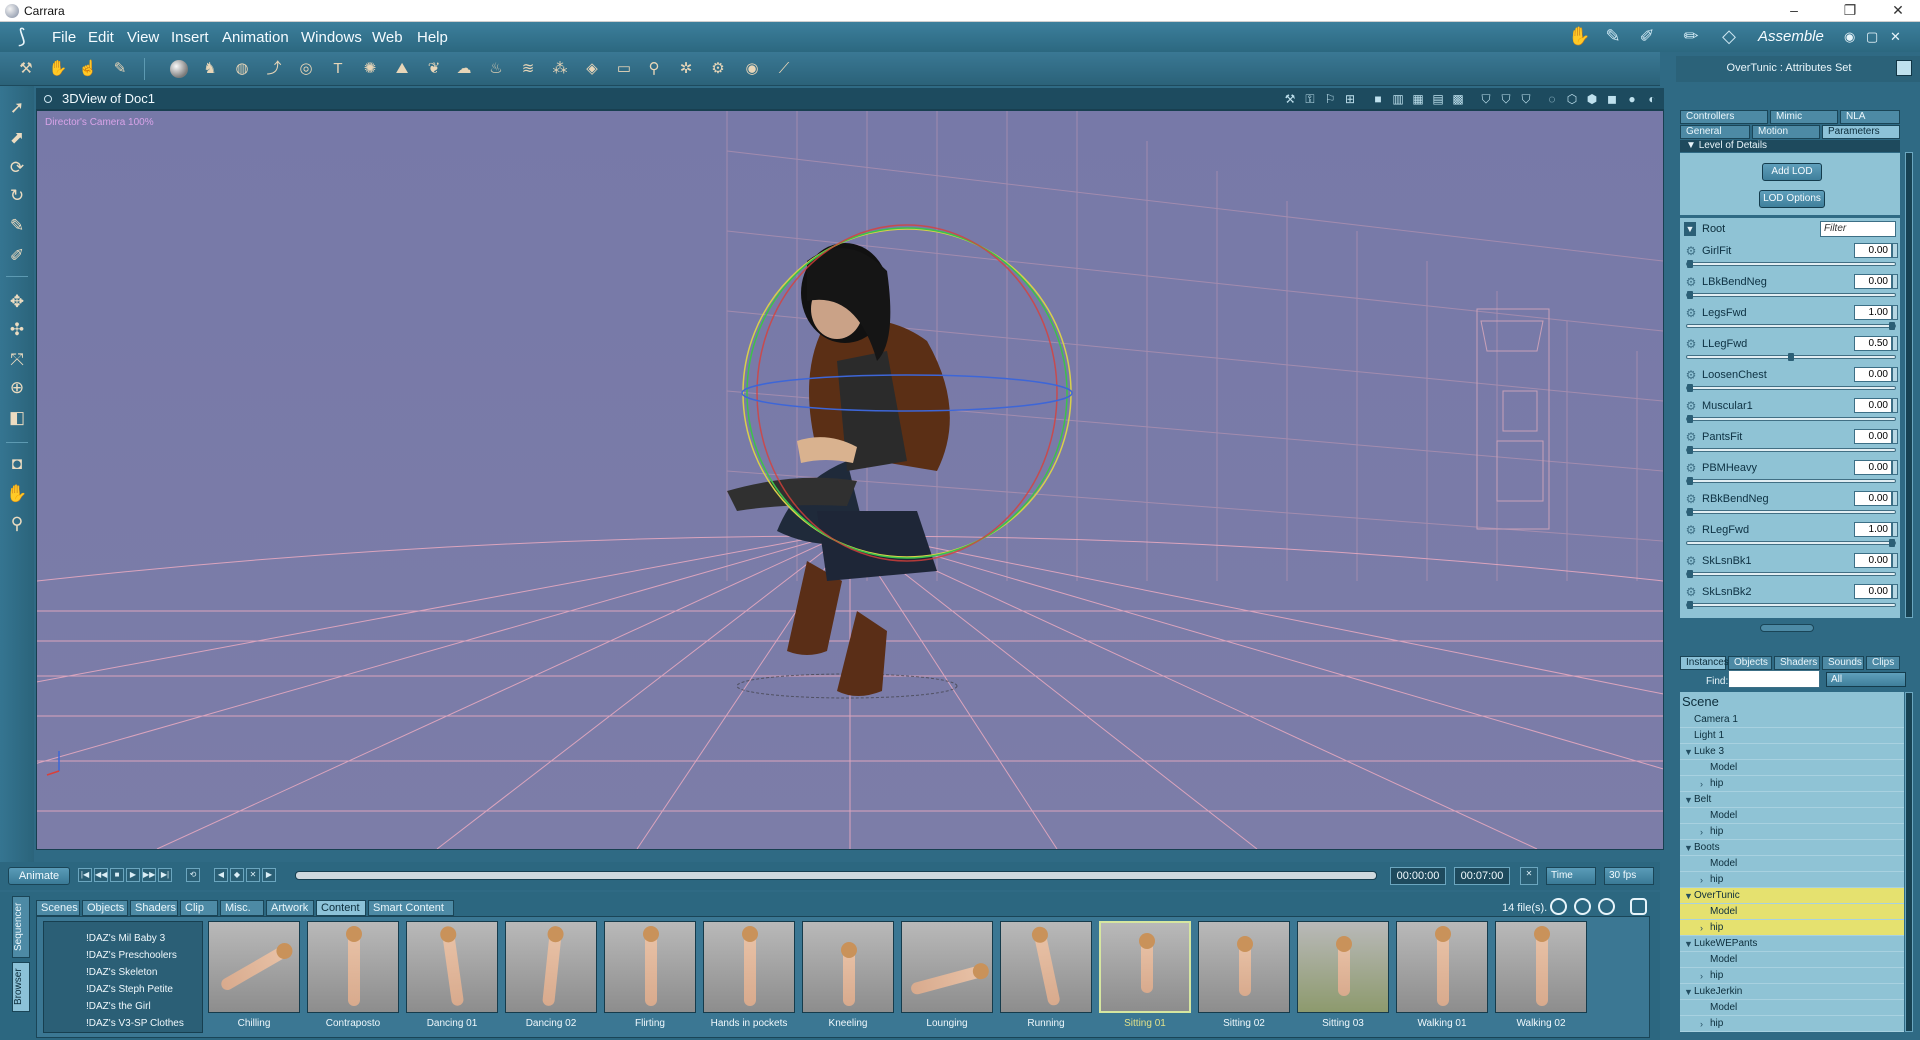 The height and width of the screenshot is (1040, 1920). Describe the element at coordinates (1872, 37) in the screenshot. I see `panel-maximize-icon: ▢` at that location.